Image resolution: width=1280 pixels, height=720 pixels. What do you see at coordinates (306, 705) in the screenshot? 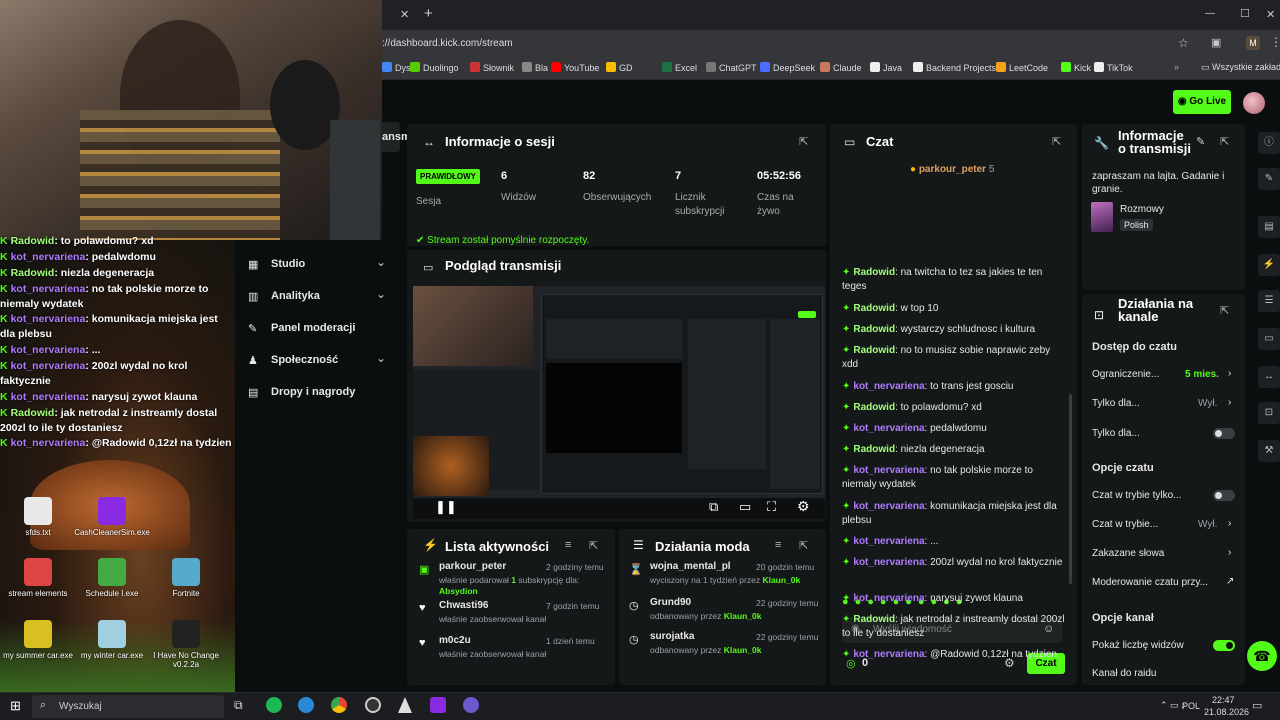
I see `edge-icon` at bounding box center [306, 705].